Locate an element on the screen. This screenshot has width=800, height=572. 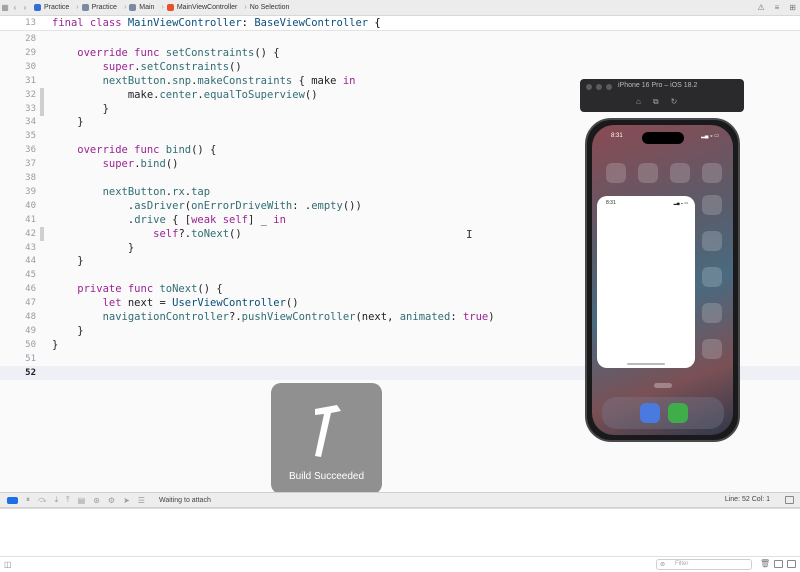
line-number: 44 is located at coordinates (18, 261).